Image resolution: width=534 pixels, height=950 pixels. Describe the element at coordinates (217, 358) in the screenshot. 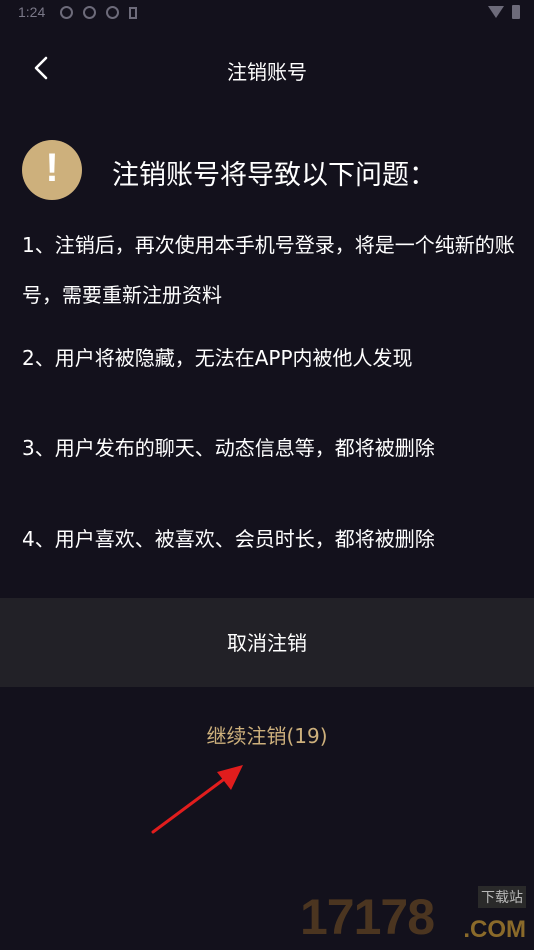

I see `notice-item: 2、用户将被隐藏，无法在APP内被他人发现` at that location.